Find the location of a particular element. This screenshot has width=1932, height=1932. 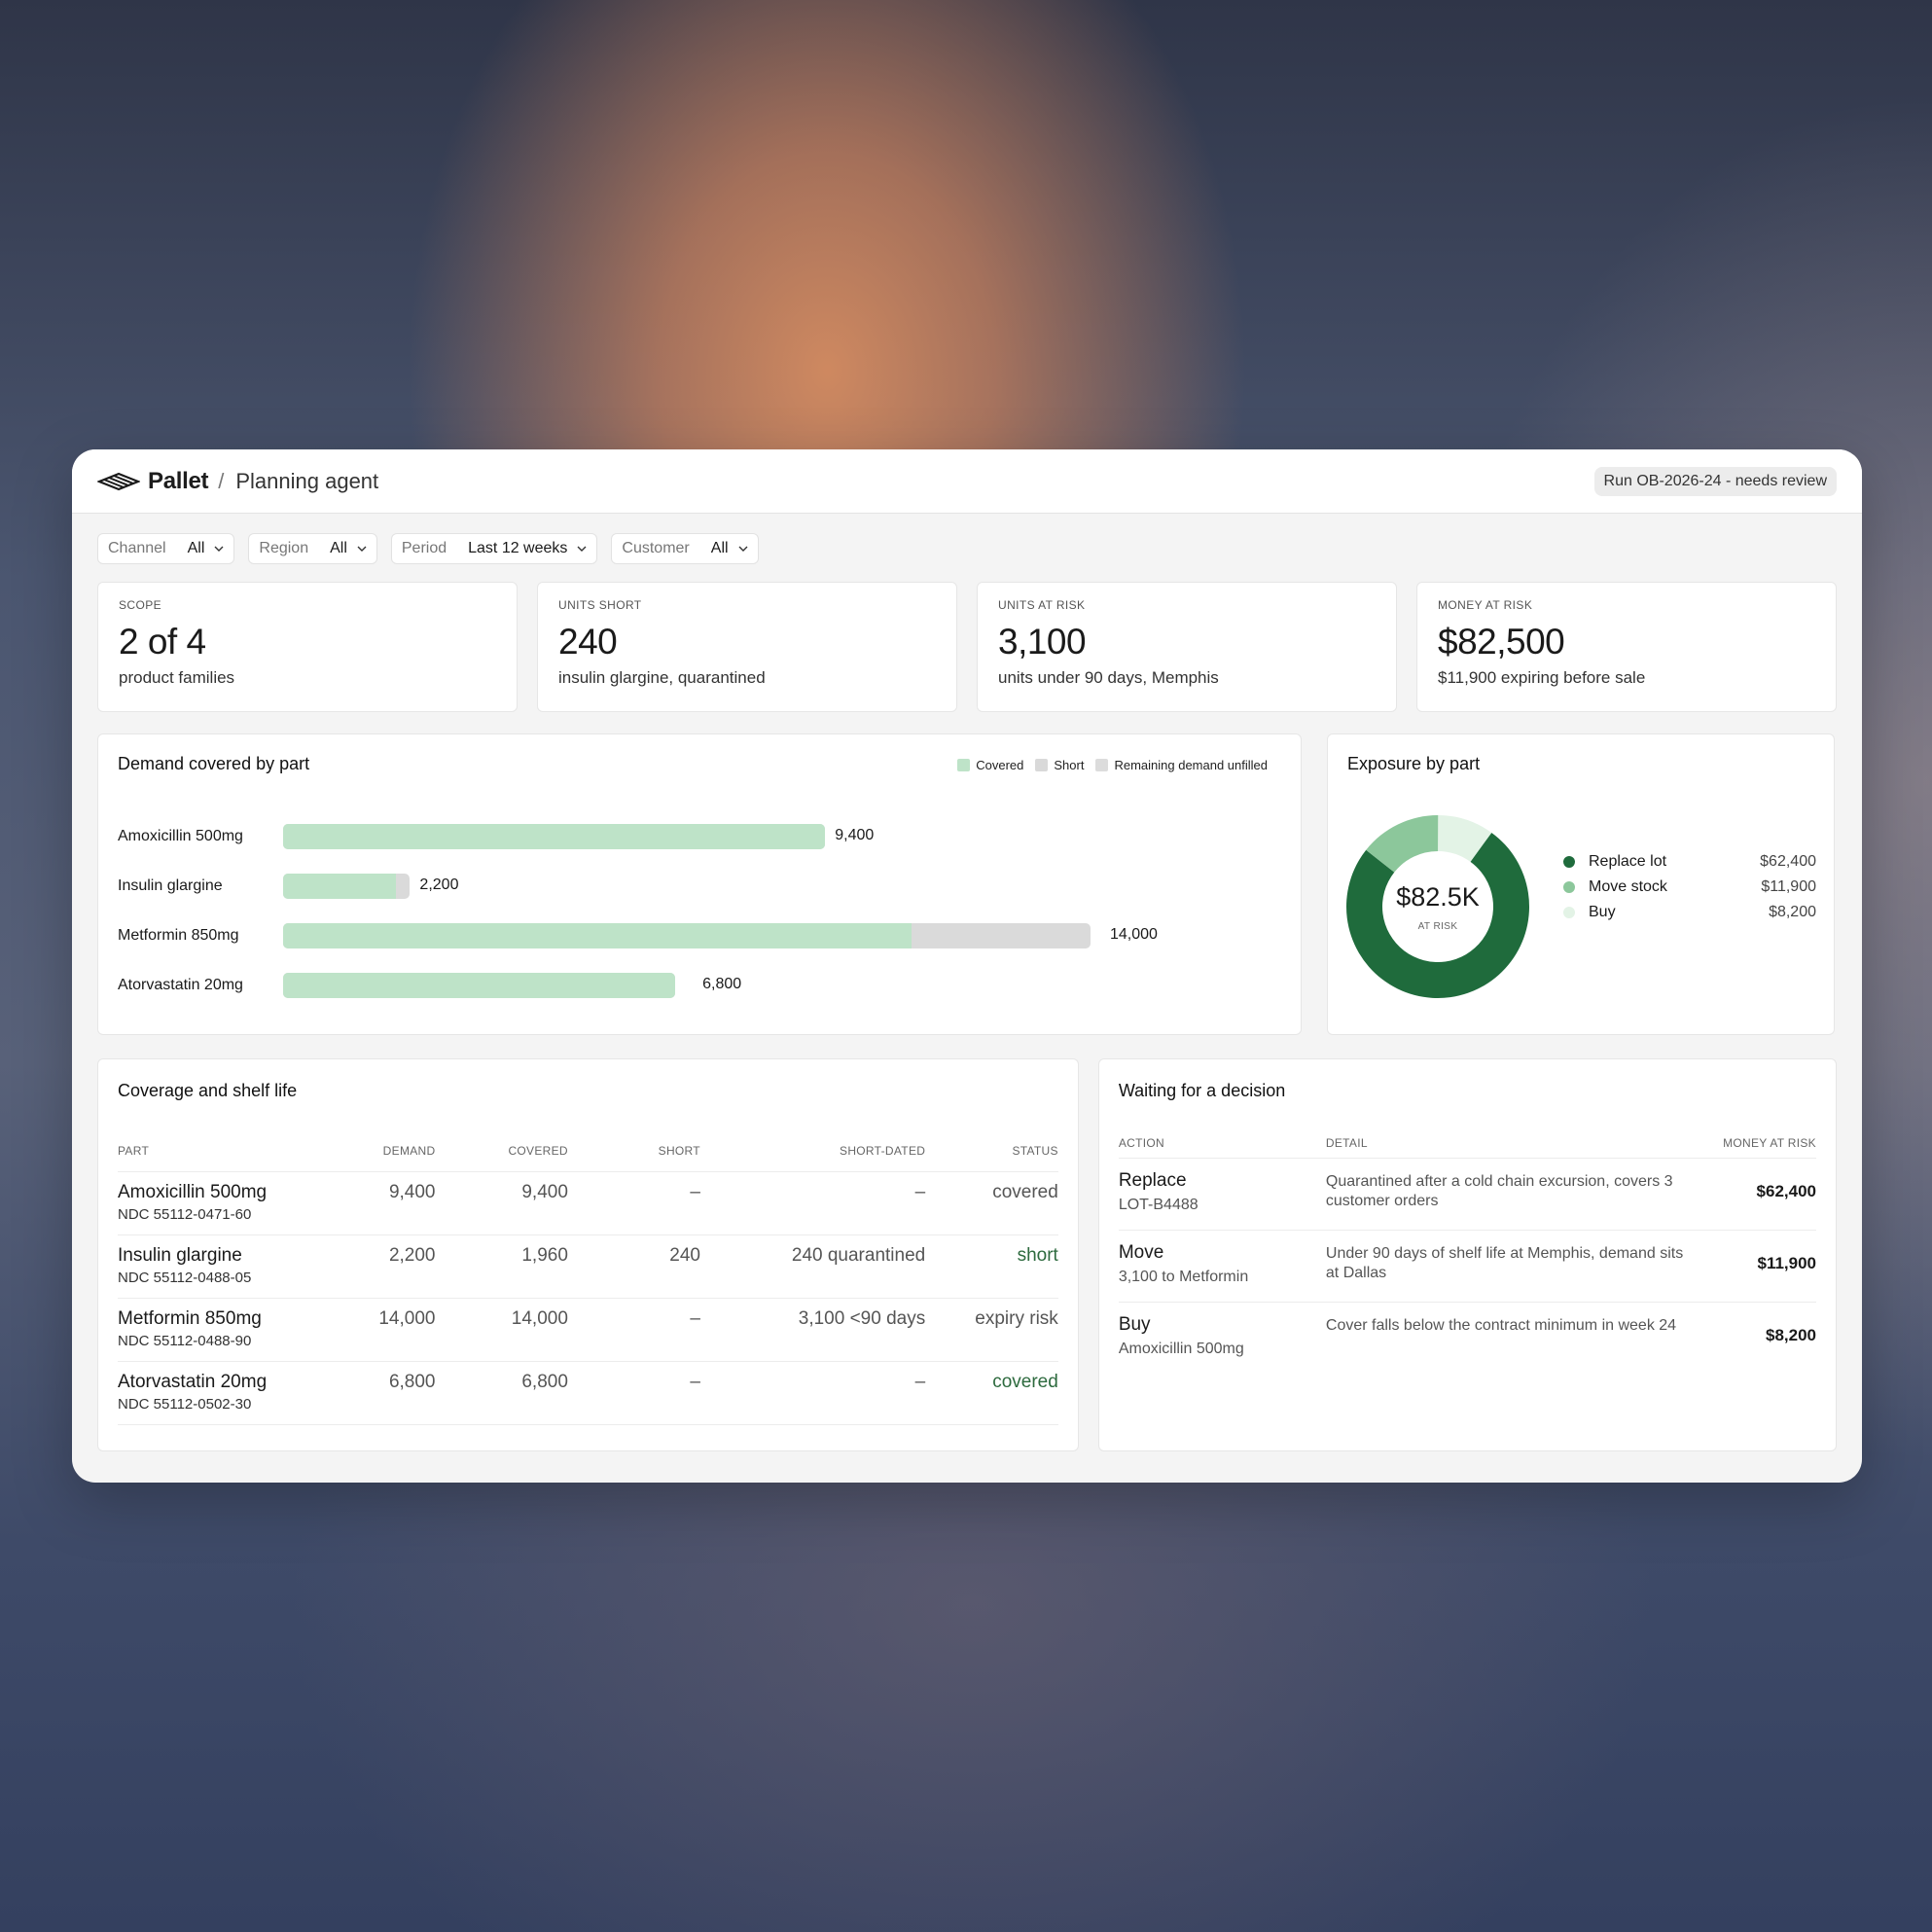

part-ndc: NDC 55112-0471-60 is located at coordinates (185, 1214).